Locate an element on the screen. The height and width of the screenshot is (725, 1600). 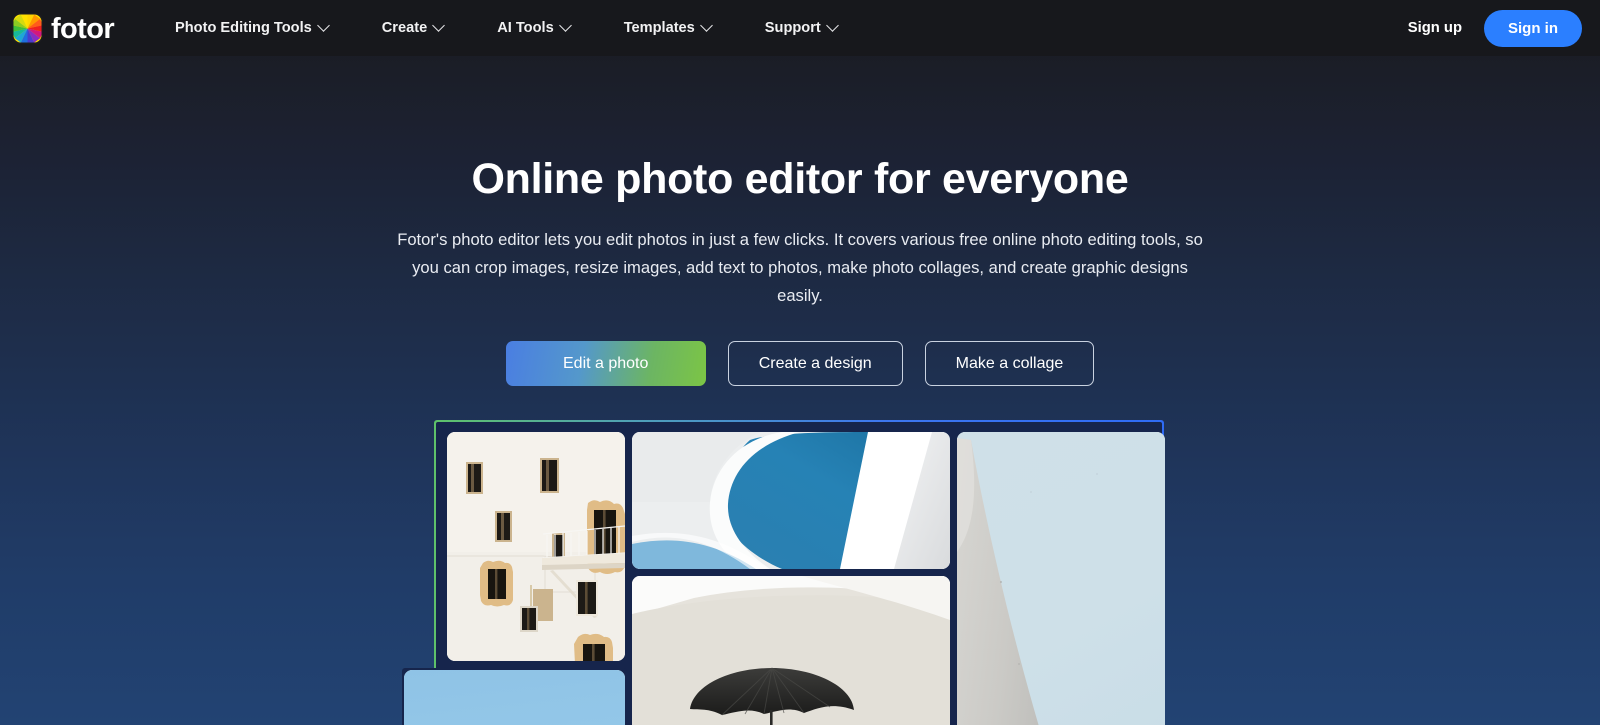
make-a-collage-button: Make a collage is located at coordinates (1009, 364).